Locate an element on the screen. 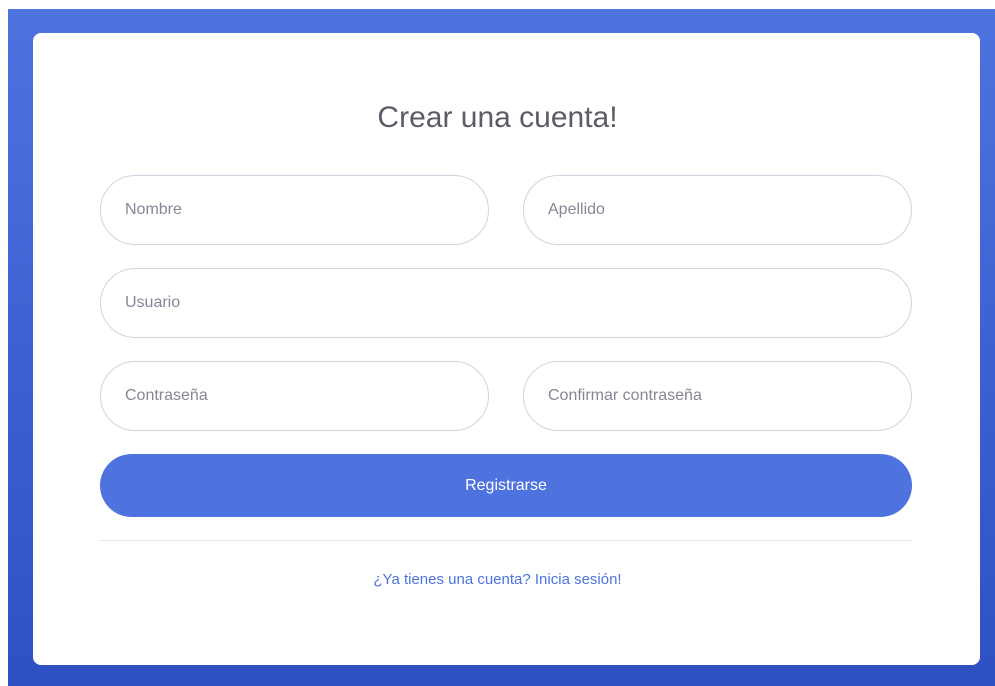 This screenshot has height=686, width=995. last-name-input is located at coordinates (729, 210).